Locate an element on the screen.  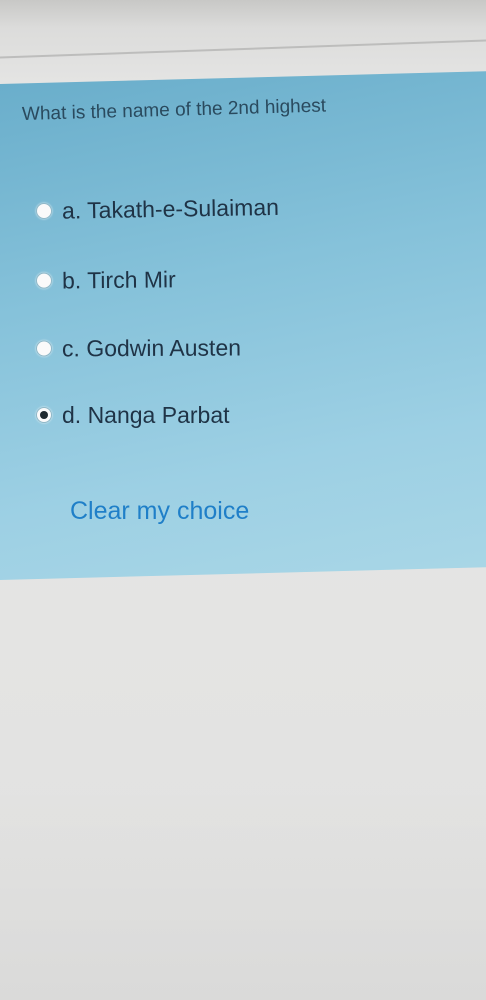
option-b: b. Tirch Mir is located at coordinates (105, 279).